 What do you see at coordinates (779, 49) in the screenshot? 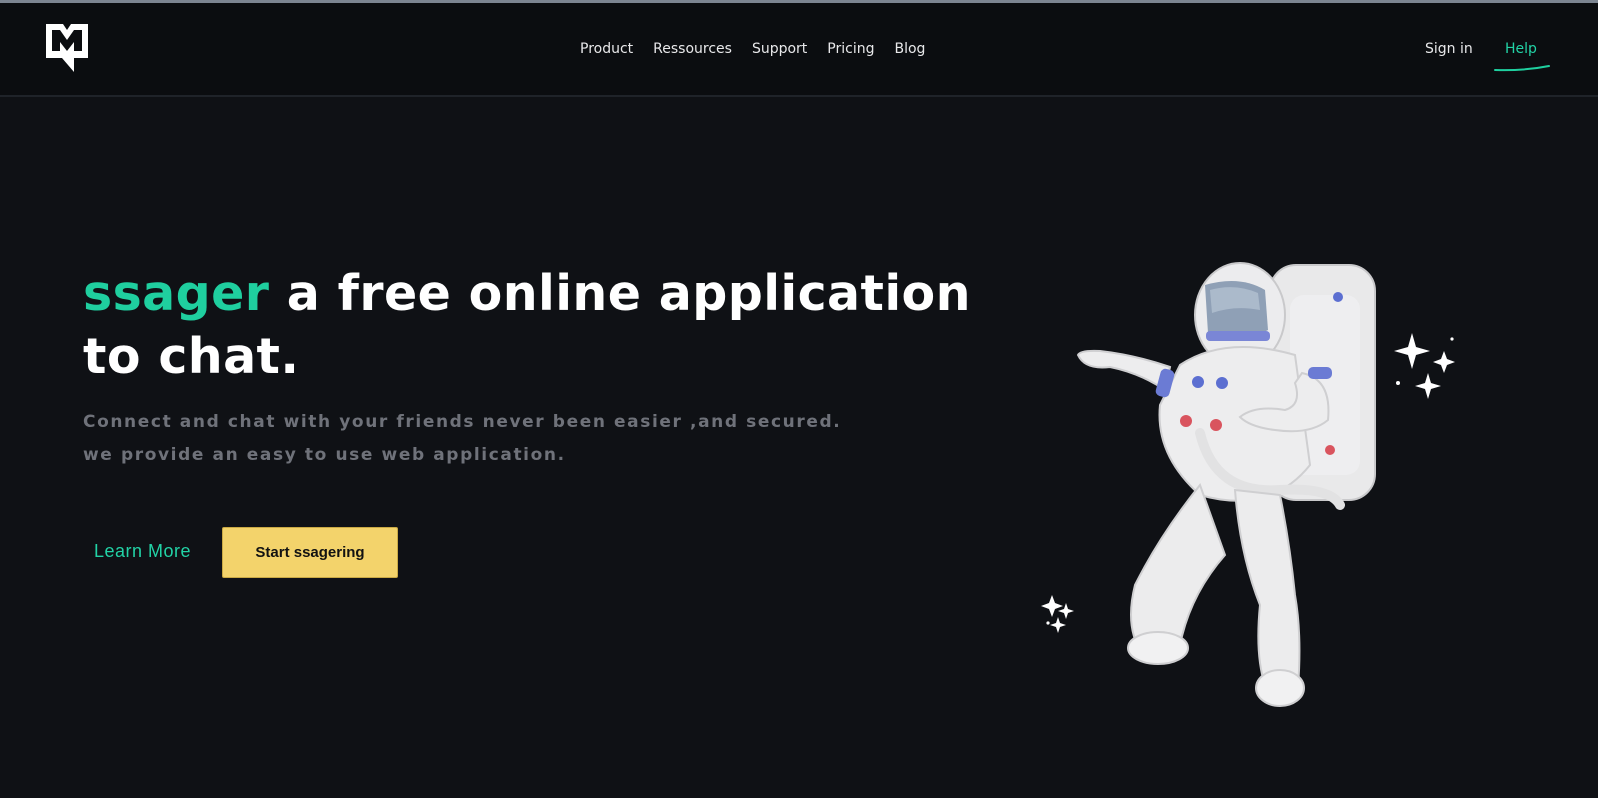
I see `nav-link-support: Support` at bounding box center [779, 49].